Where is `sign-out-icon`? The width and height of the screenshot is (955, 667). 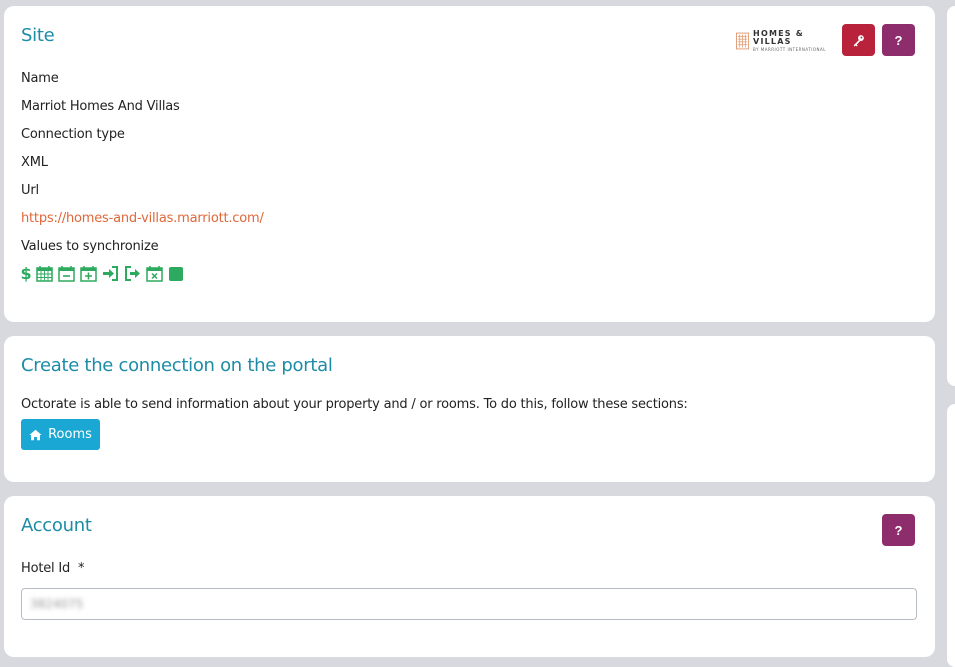 sign-out-icon is located at coordinates (132, 273).